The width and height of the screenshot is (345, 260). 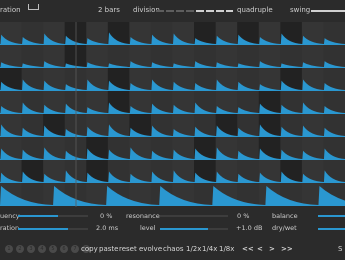 What do you see at coordinates (209, 249) in the screenshot?
I see `quarter-speed-button: 1/4x` at bounding box center [209, 249].